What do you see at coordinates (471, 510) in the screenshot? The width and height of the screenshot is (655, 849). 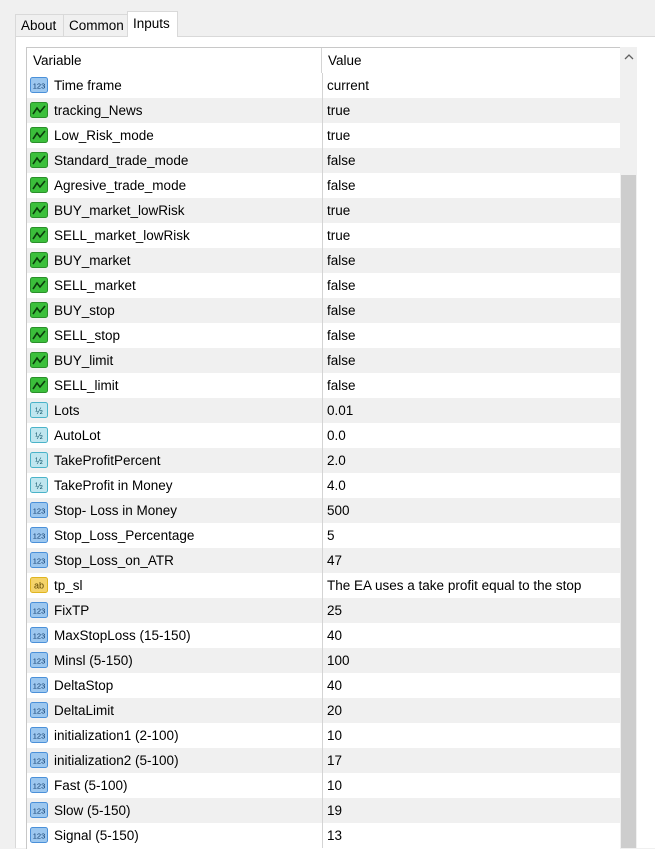 I see `value-cell: 500` at bounding box center [471, 510].